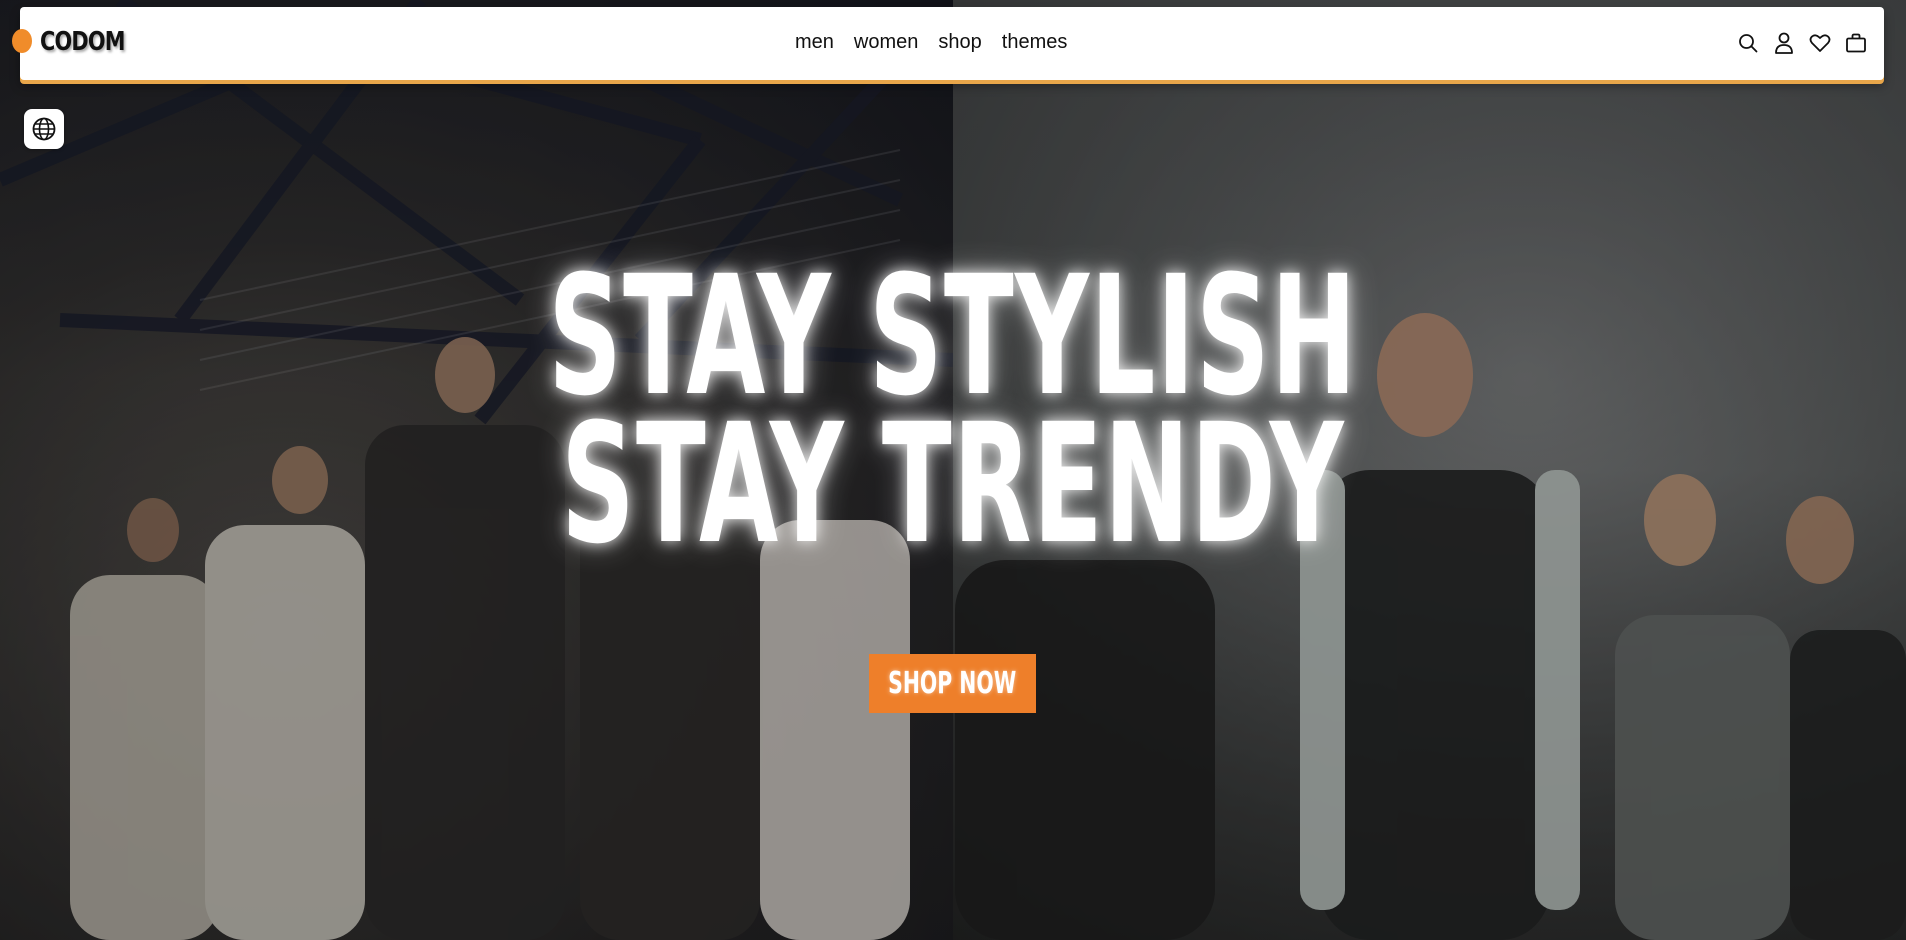  I want to click on header-actions, so click(1802, 43).